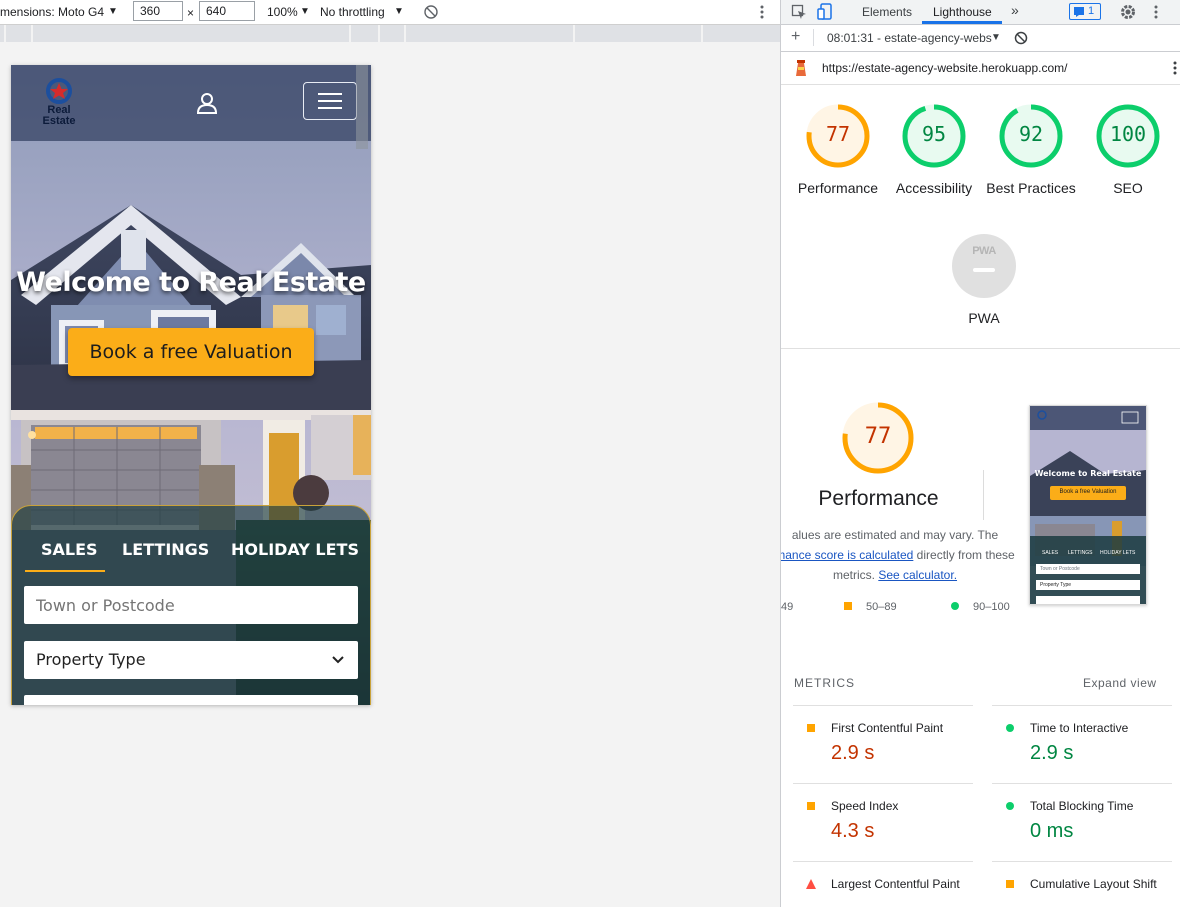  What do you see at coordinates (1088, 492) in the screenshot?
I see `thumbnail-cta: Book a free Valuation` at bounding box center [1088, 492].